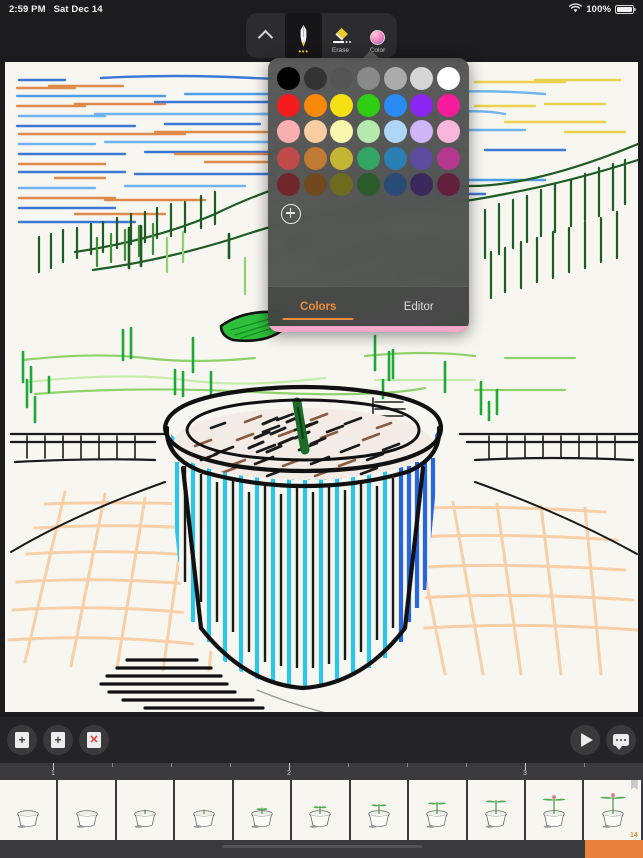 This screenshot has width=643, height=858. I want to click on duplicate-frame-button: +, so click(58, 740).